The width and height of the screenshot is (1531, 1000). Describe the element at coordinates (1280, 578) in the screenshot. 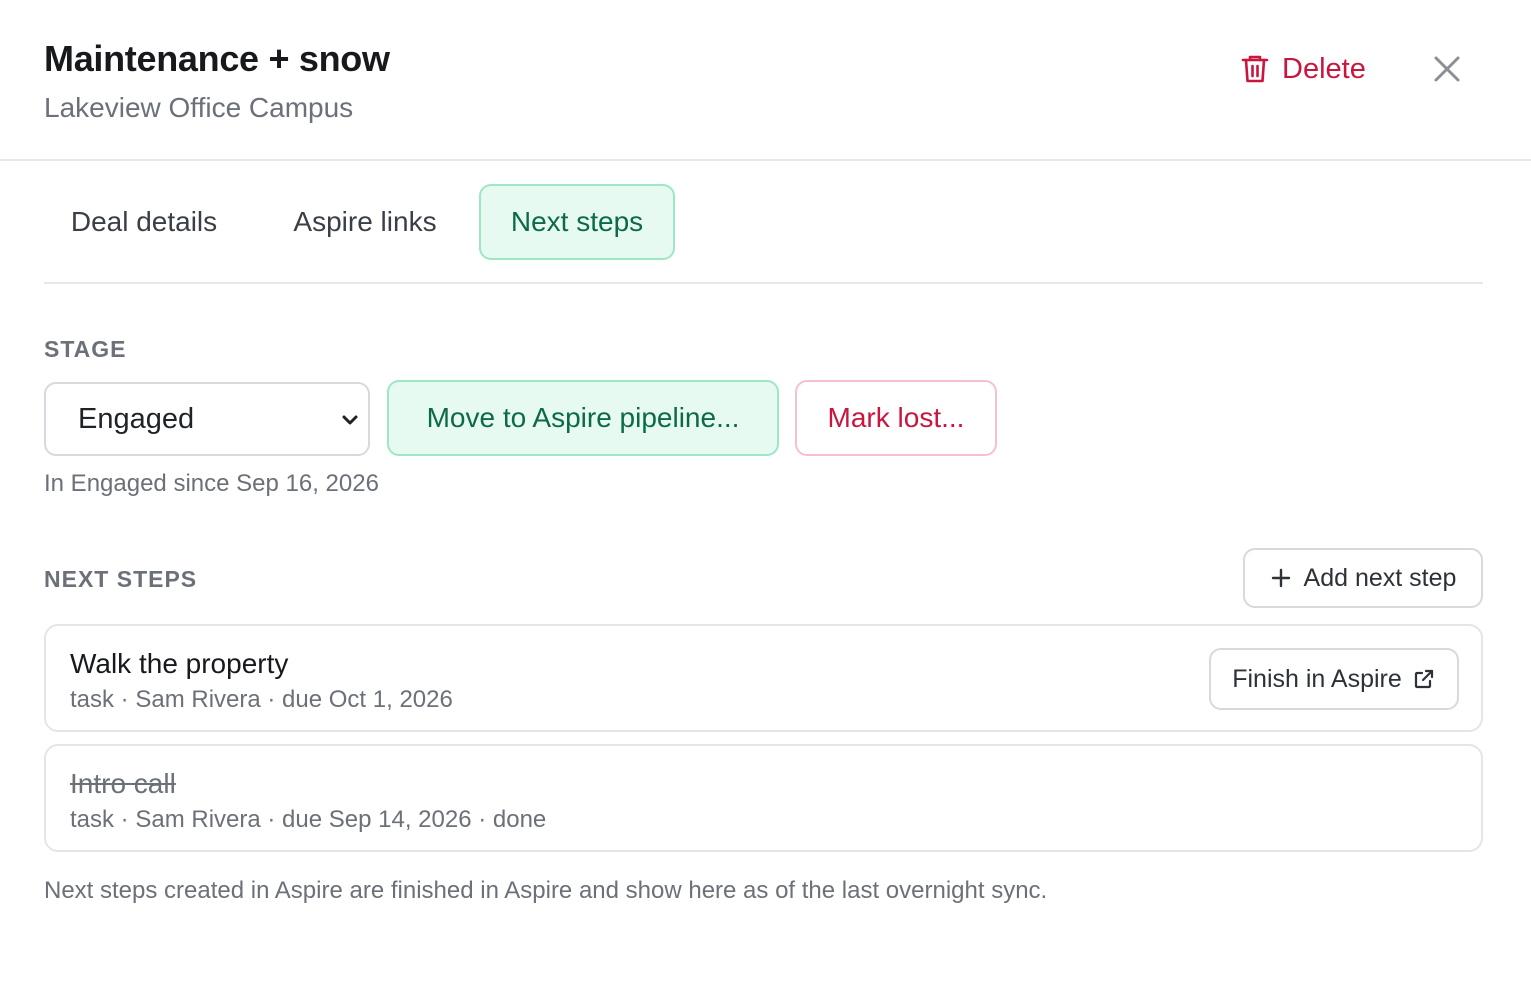

I see `plus-icon` at that location.